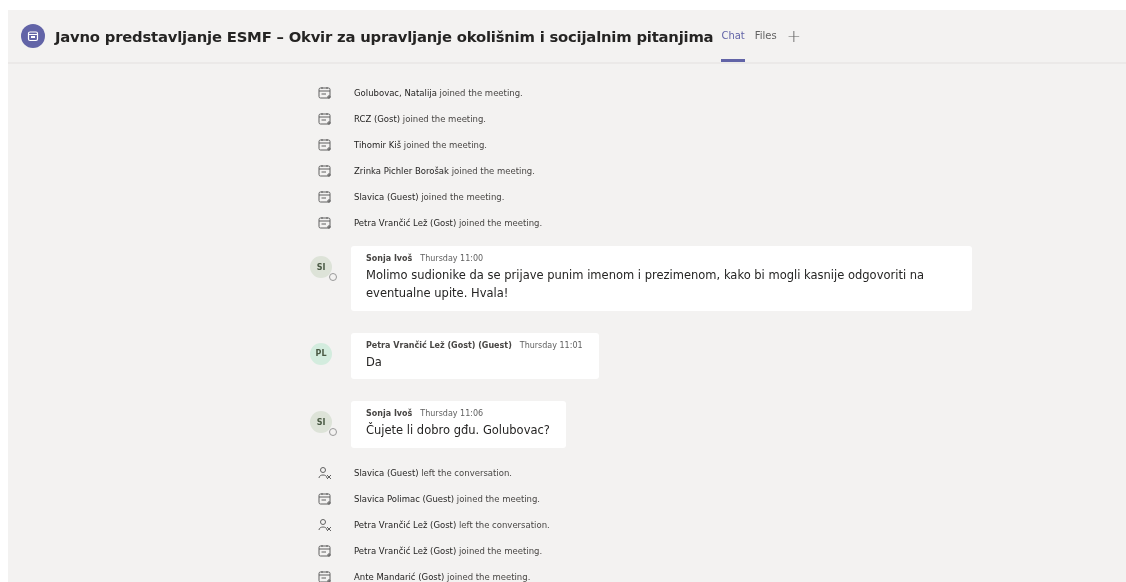 The image size is (1126, 582). I want to click on tab: Chat, so click(733, 36).